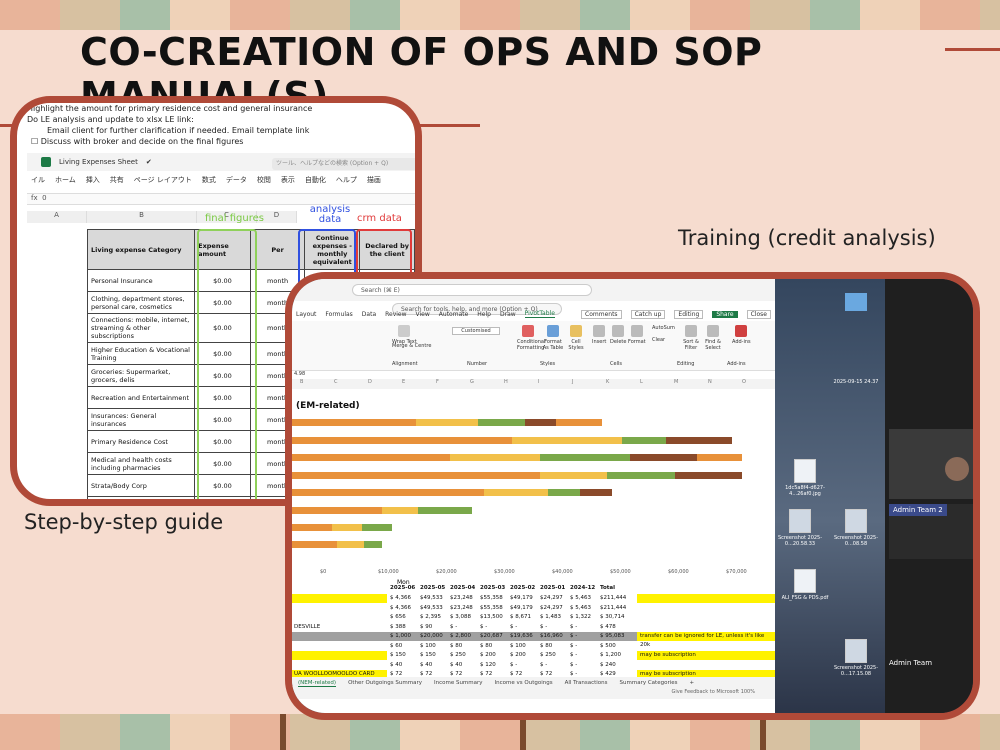 The width and height of the screenshot is (1000, 750). Describe the element at coordinates (343, 164) in the screenshot. I see `search-input: ツール、ヘルプなどの検索 (Option + Q)` at that location.